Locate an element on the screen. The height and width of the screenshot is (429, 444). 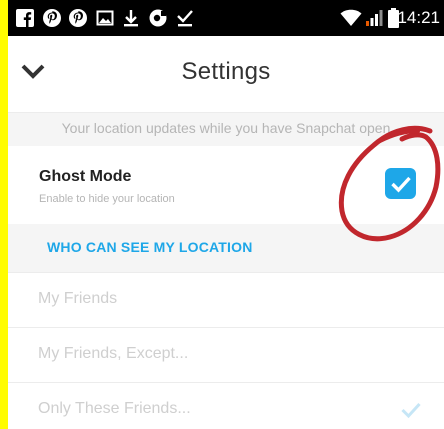
status-bar: 14:21 is located at coordinates (226, 18).